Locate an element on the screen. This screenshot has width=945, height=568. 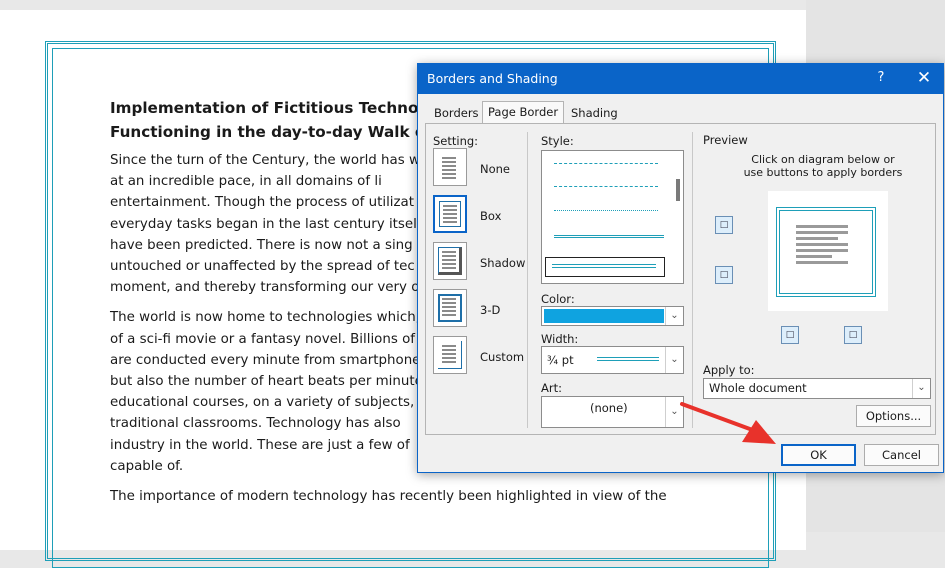
preview-text-lines is located at coordinates (822, 246).